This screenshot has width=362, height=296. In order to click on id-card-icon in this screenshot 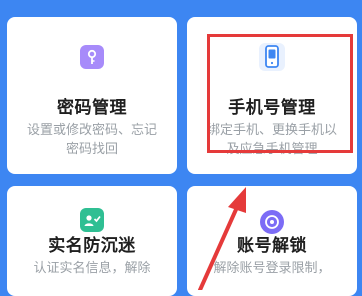, I will do `click(92, 220)`.